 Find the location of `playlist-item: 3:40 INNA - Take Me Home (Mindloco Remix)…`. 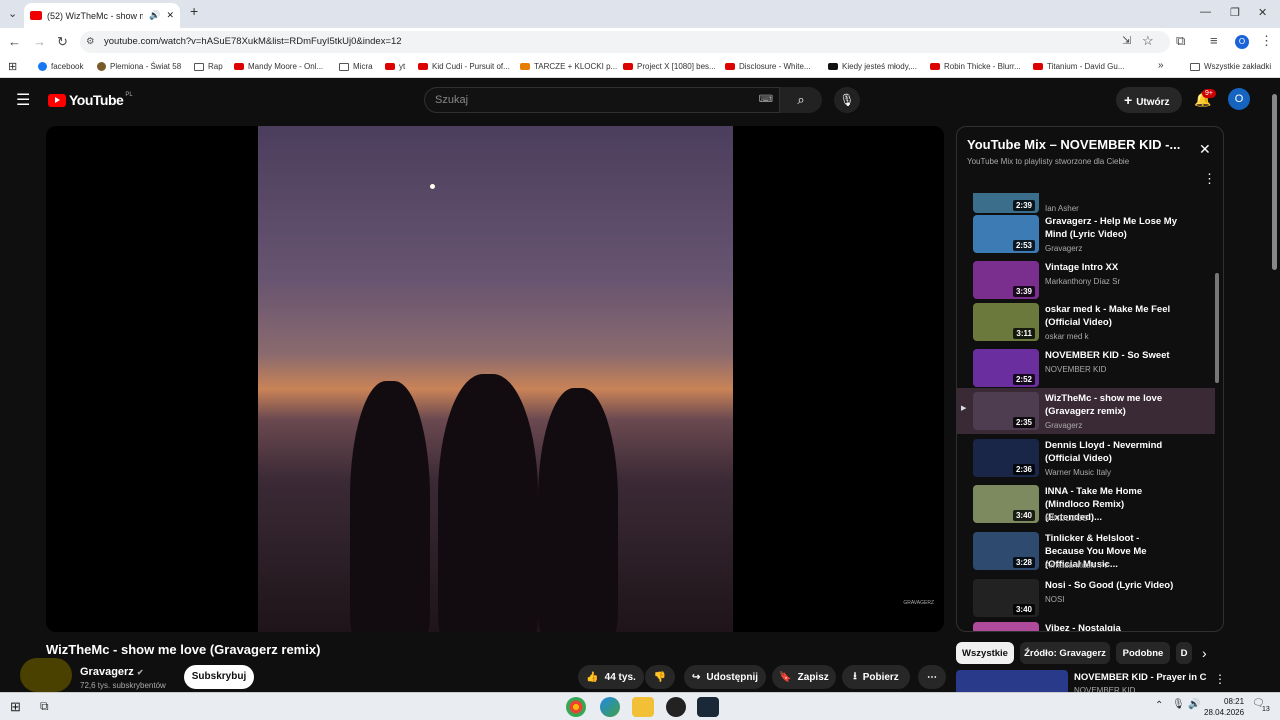

playlist-item: 3:40 INNA - Take Me Home (Mindloco Remix)… is located at coordinates (1086, 506).